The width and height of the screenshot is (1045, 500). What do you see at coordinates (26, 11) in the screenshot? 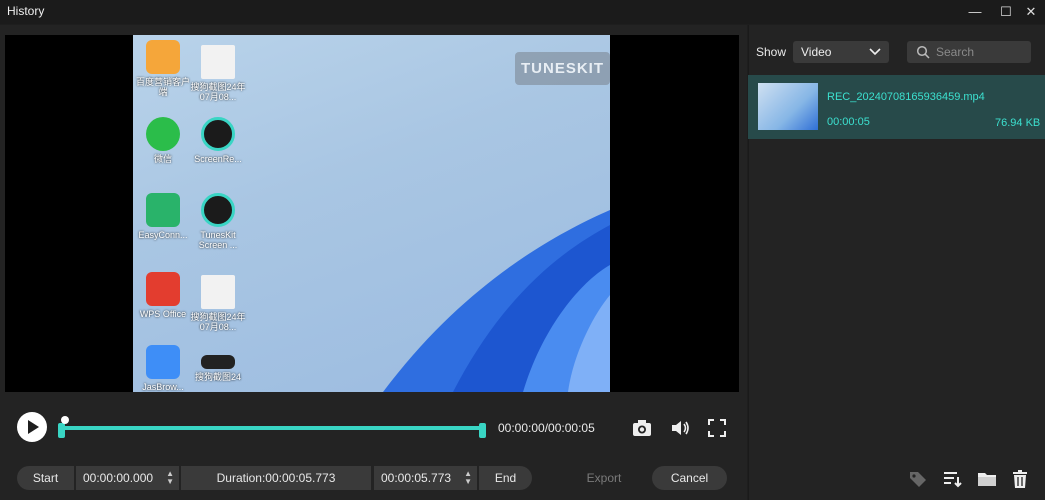
I see `window-title: History` at bounding box center [26, 11].